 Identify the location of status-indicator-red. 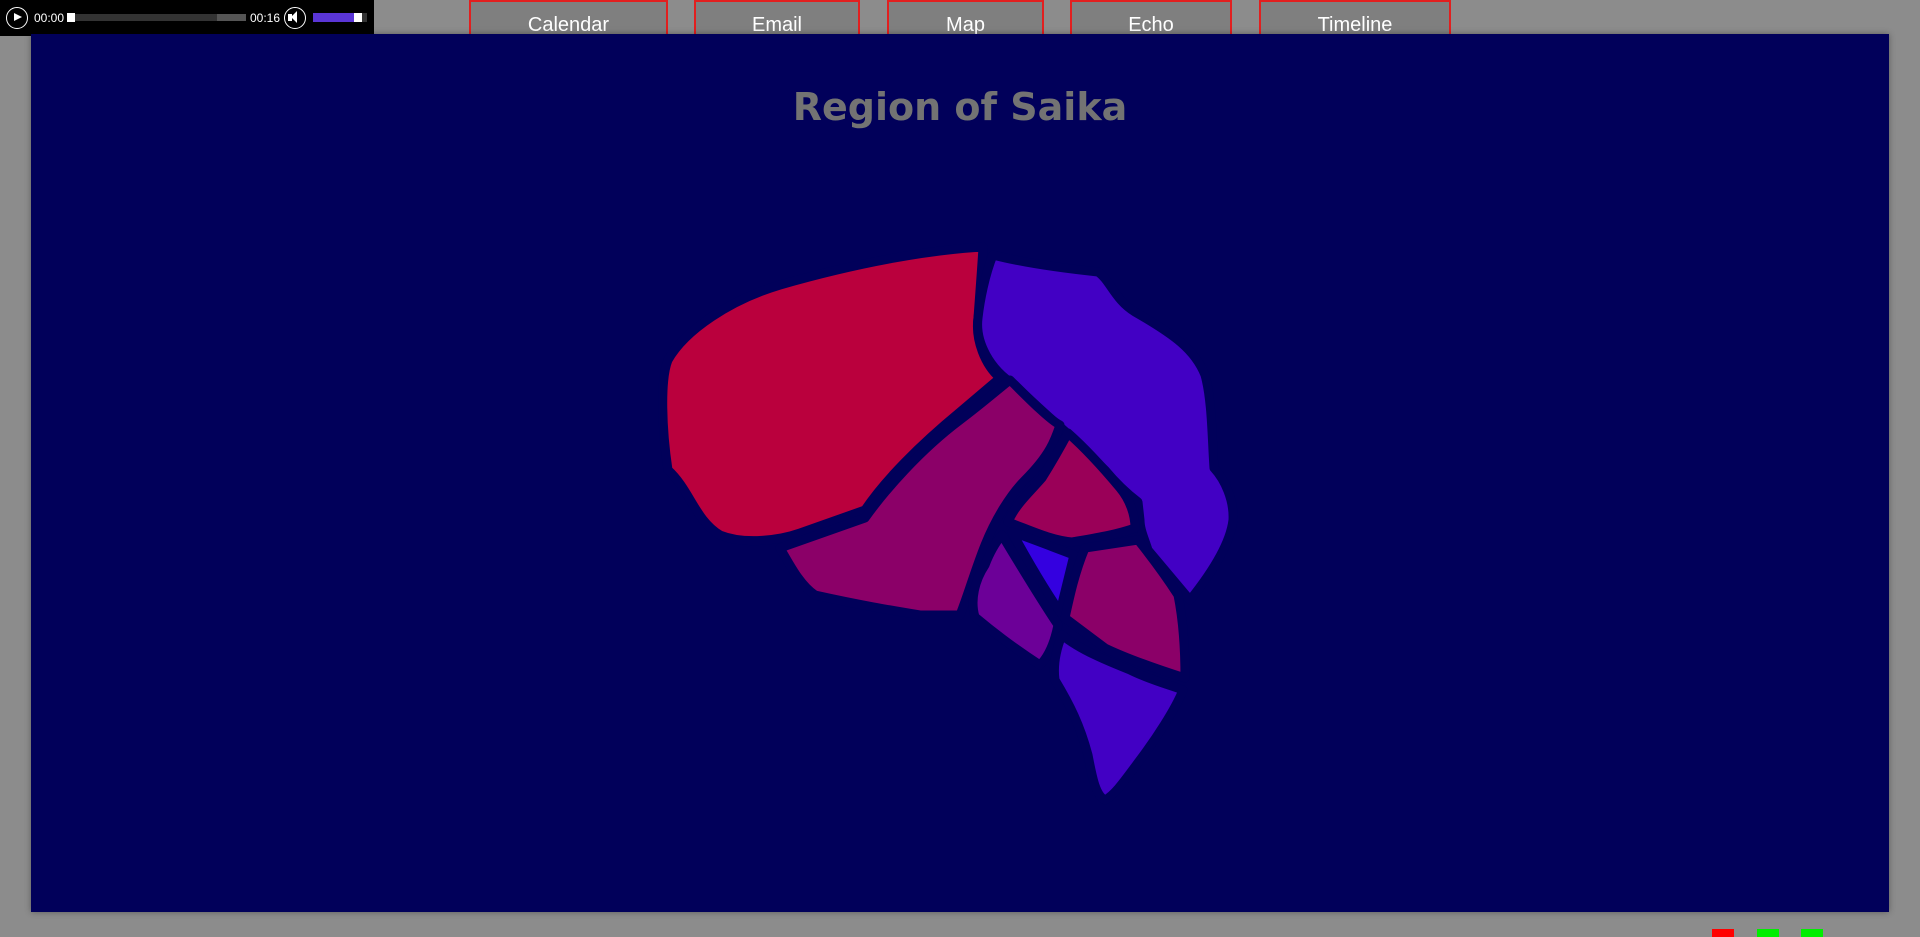
(1723, 933).